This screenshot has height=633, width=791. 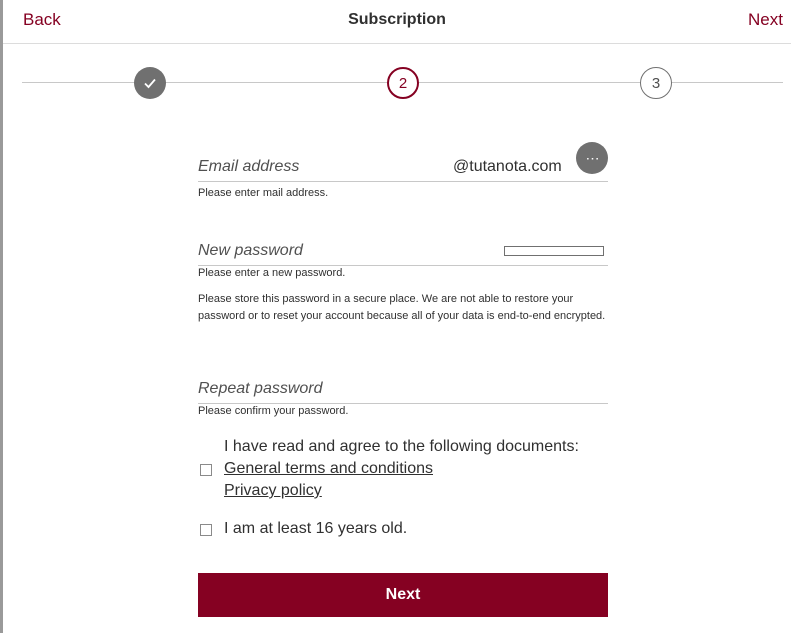 I want to click on email-domain-suffix: @tutanota.com, so click(x=507, y=166).